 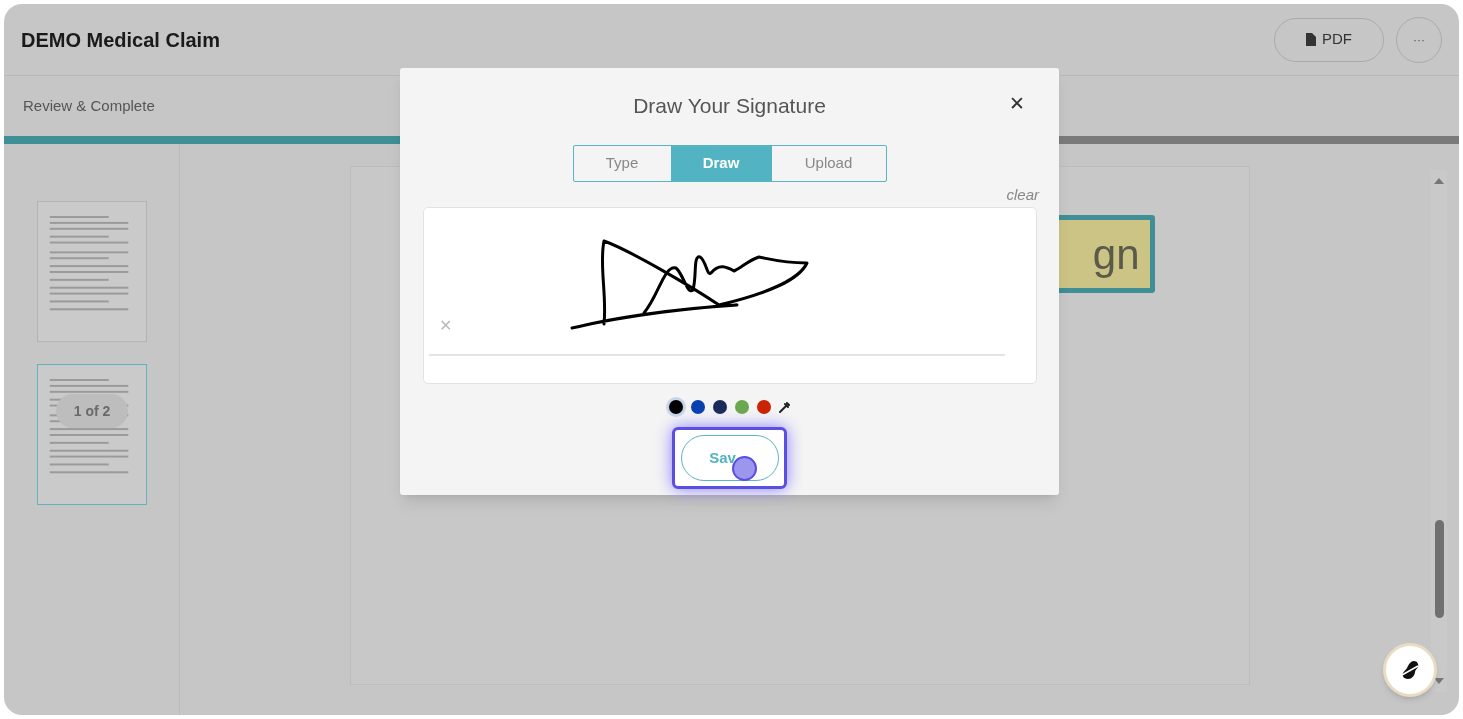 What do you see at coordinates (92, 411) in the screenshot?
I see `page-badge: 1 of 2` at bounding box center [92, 411].